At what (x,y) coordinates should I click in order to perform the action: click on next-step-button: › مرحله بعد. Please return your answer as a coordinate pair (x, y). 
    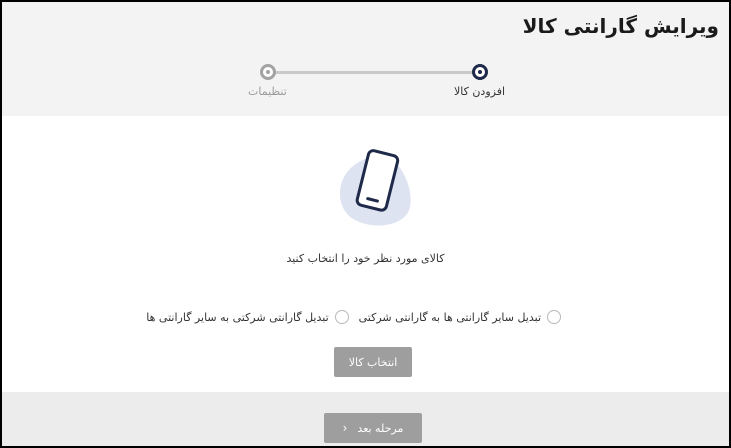
    Looking at the image, I should click on (373, 428).